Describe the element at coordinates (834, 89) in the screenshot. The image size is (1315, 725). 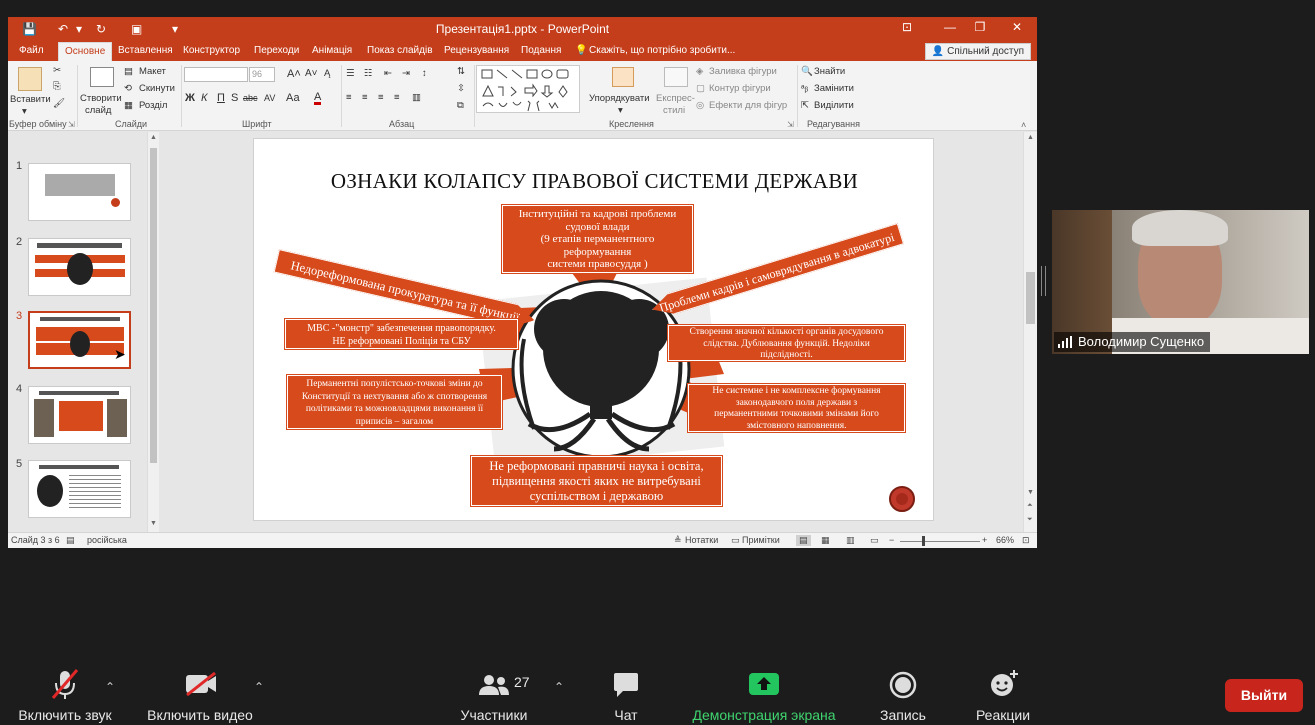
I see `replace-button: Замінити` at that location.